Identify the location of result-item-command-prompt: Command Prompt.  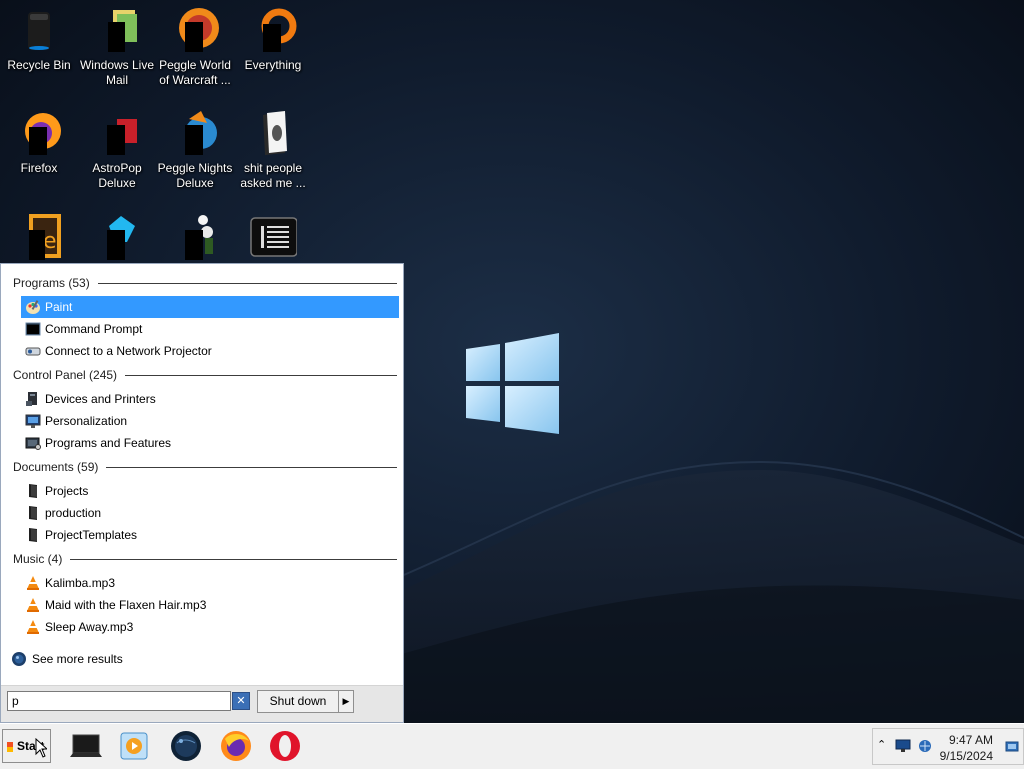
(210, 329).